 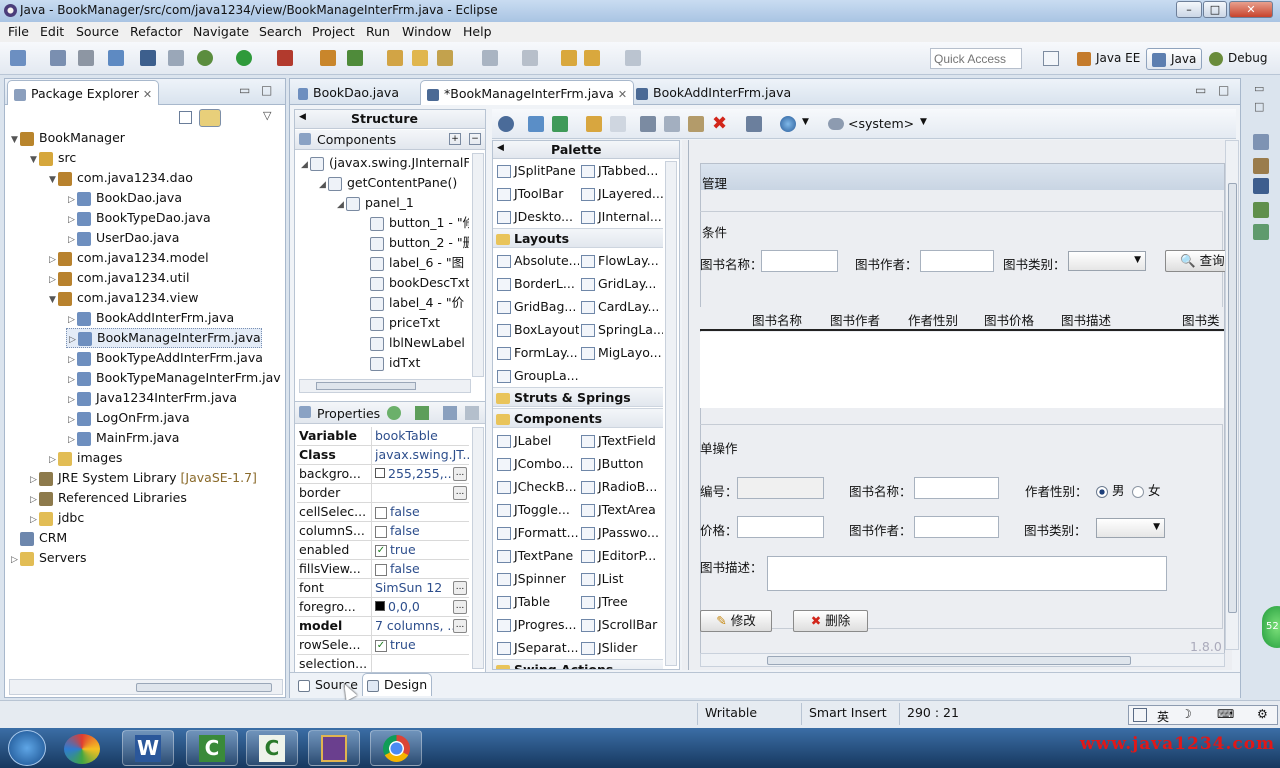 I want to click on menu-file: File, so click(x=18, y=31).